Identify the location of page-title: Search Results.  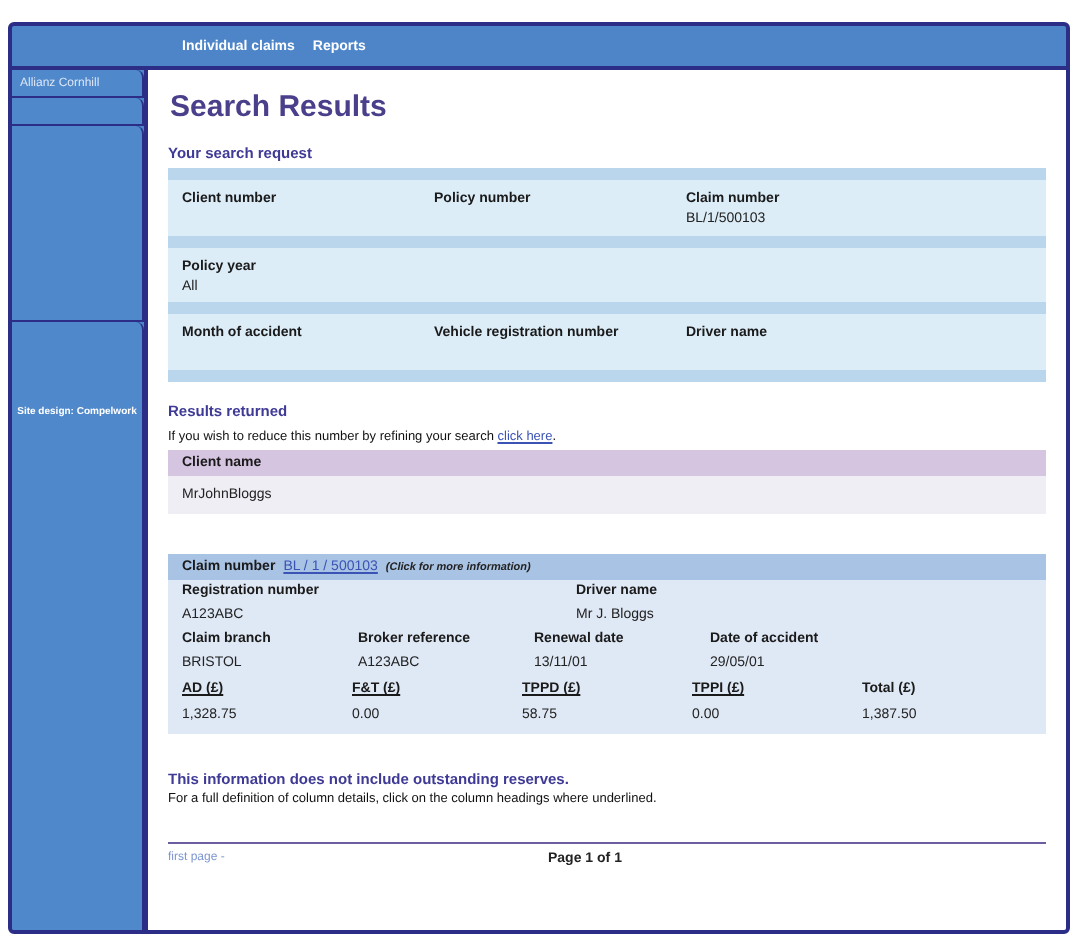
(279, 107).